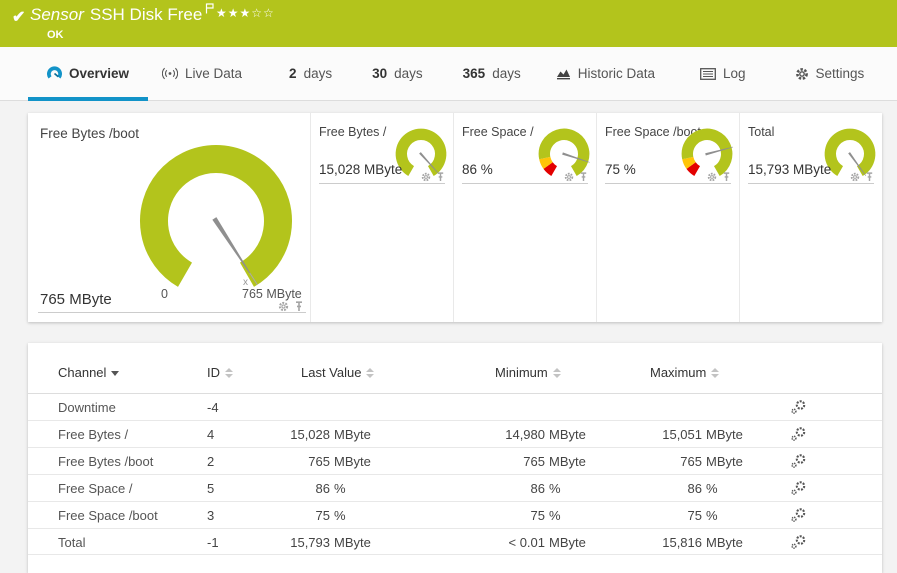 The height and width of the screenshot is (573, 897). What do you see at coordinates (694, 488) in the screenshot?
I see `maximum-value: 86` at bounding box center [694, 488].